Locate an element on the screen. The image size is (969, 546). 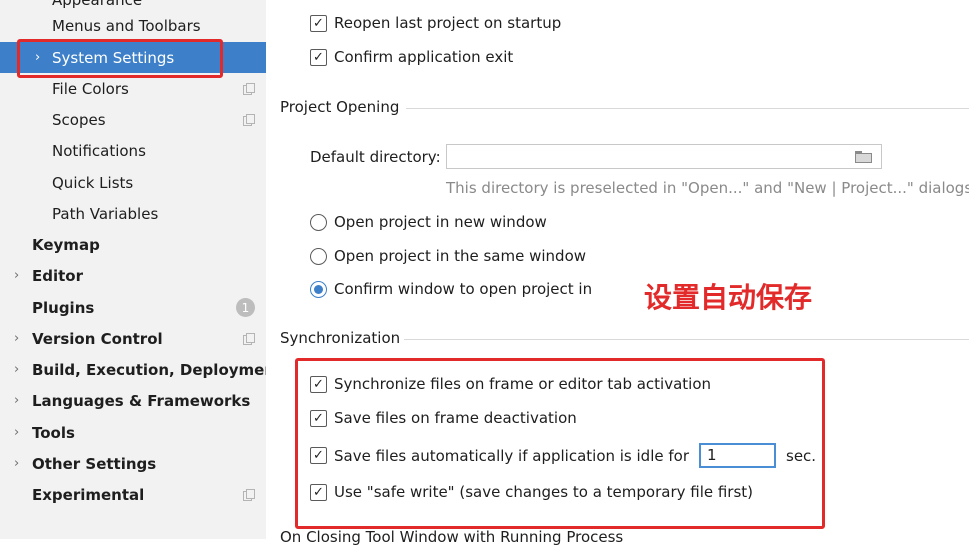
sidebar-item-scopes: Scopes is located at coordinates (133, 119).